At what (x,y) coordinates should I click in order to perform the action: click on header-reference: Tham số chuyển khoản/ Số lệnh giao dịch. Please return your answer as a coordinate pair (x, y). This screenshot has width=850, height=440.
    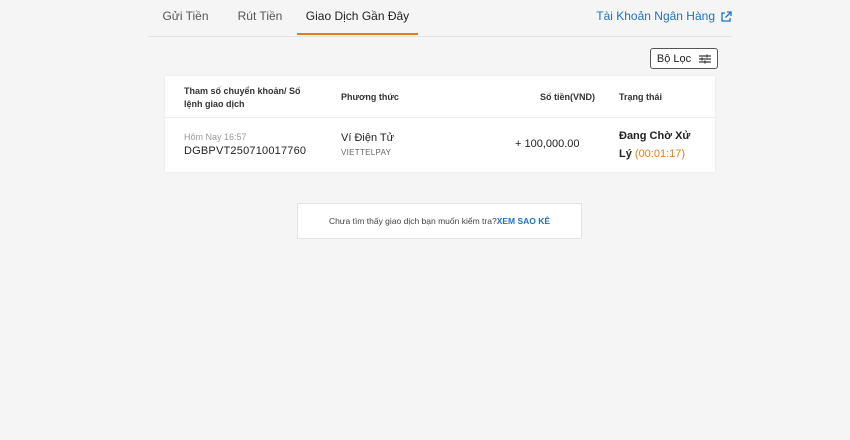
    Looking at the image, I should click on (242, 98).